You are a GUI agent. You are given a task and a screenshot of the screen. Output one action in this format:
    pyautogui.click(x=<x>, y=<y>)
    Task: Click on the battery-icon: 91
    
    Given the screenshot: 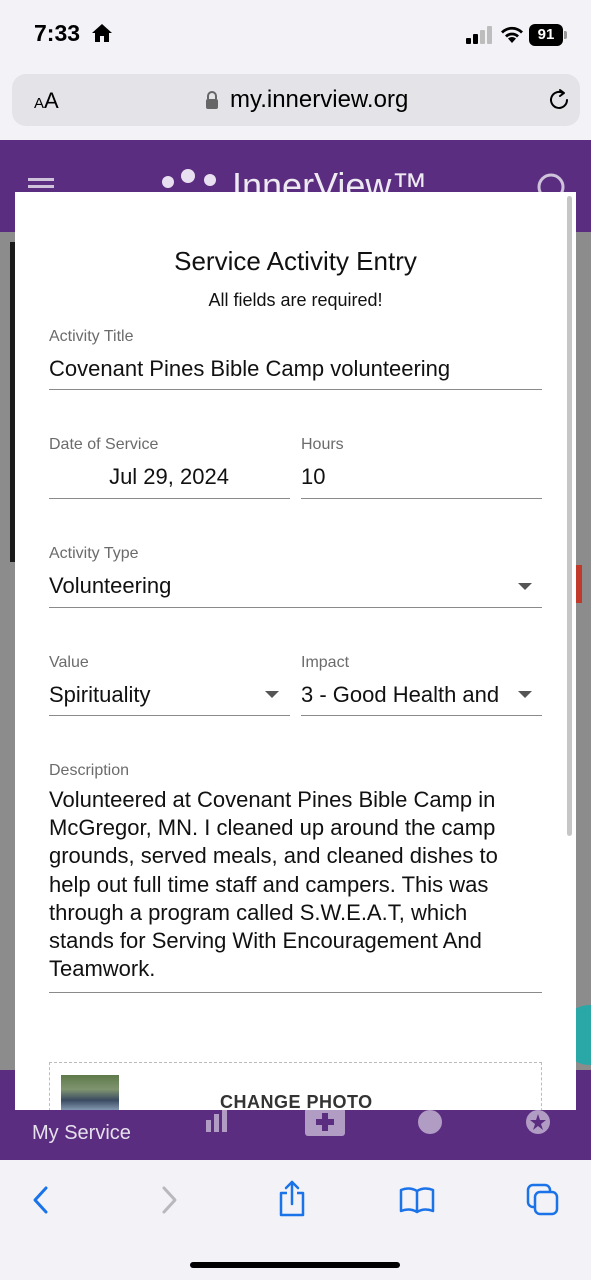 What is the action you would take?
    pyautogui.click(x=549, y=35)
    